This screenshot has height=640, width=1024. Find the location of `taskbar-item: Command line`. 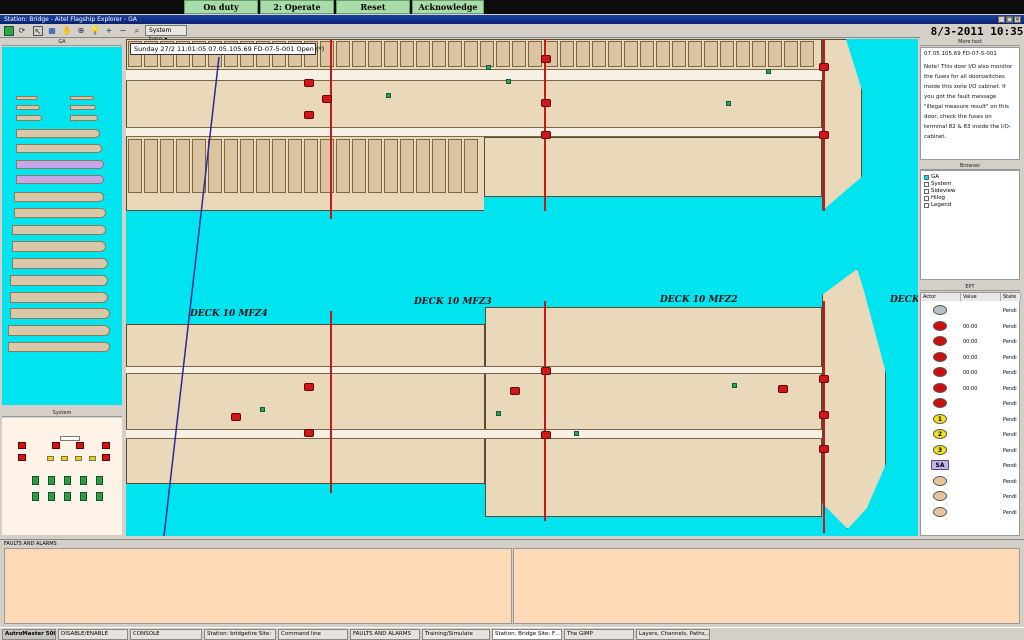

taskbar-item: Command line is located at coordinates (313, 634).